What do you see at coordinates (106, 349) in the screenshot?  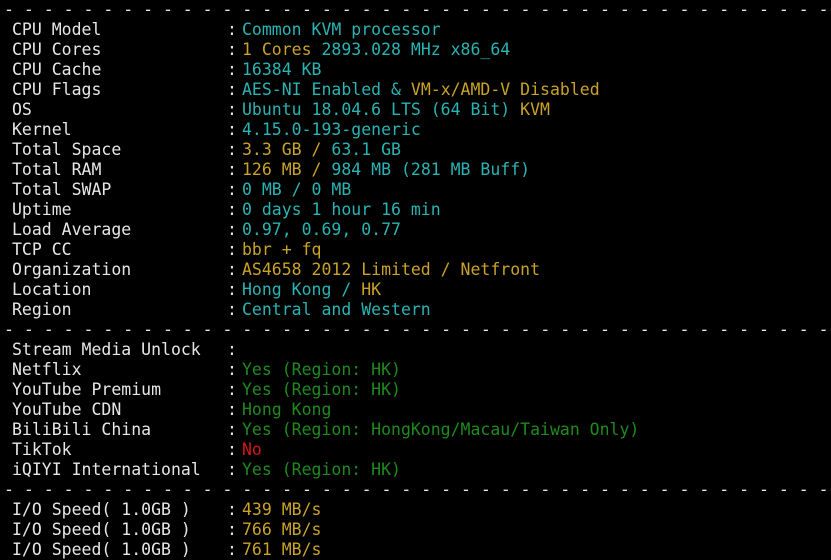 I see `row-label: Stream Media Unlock` at bounding box center [106, 349].